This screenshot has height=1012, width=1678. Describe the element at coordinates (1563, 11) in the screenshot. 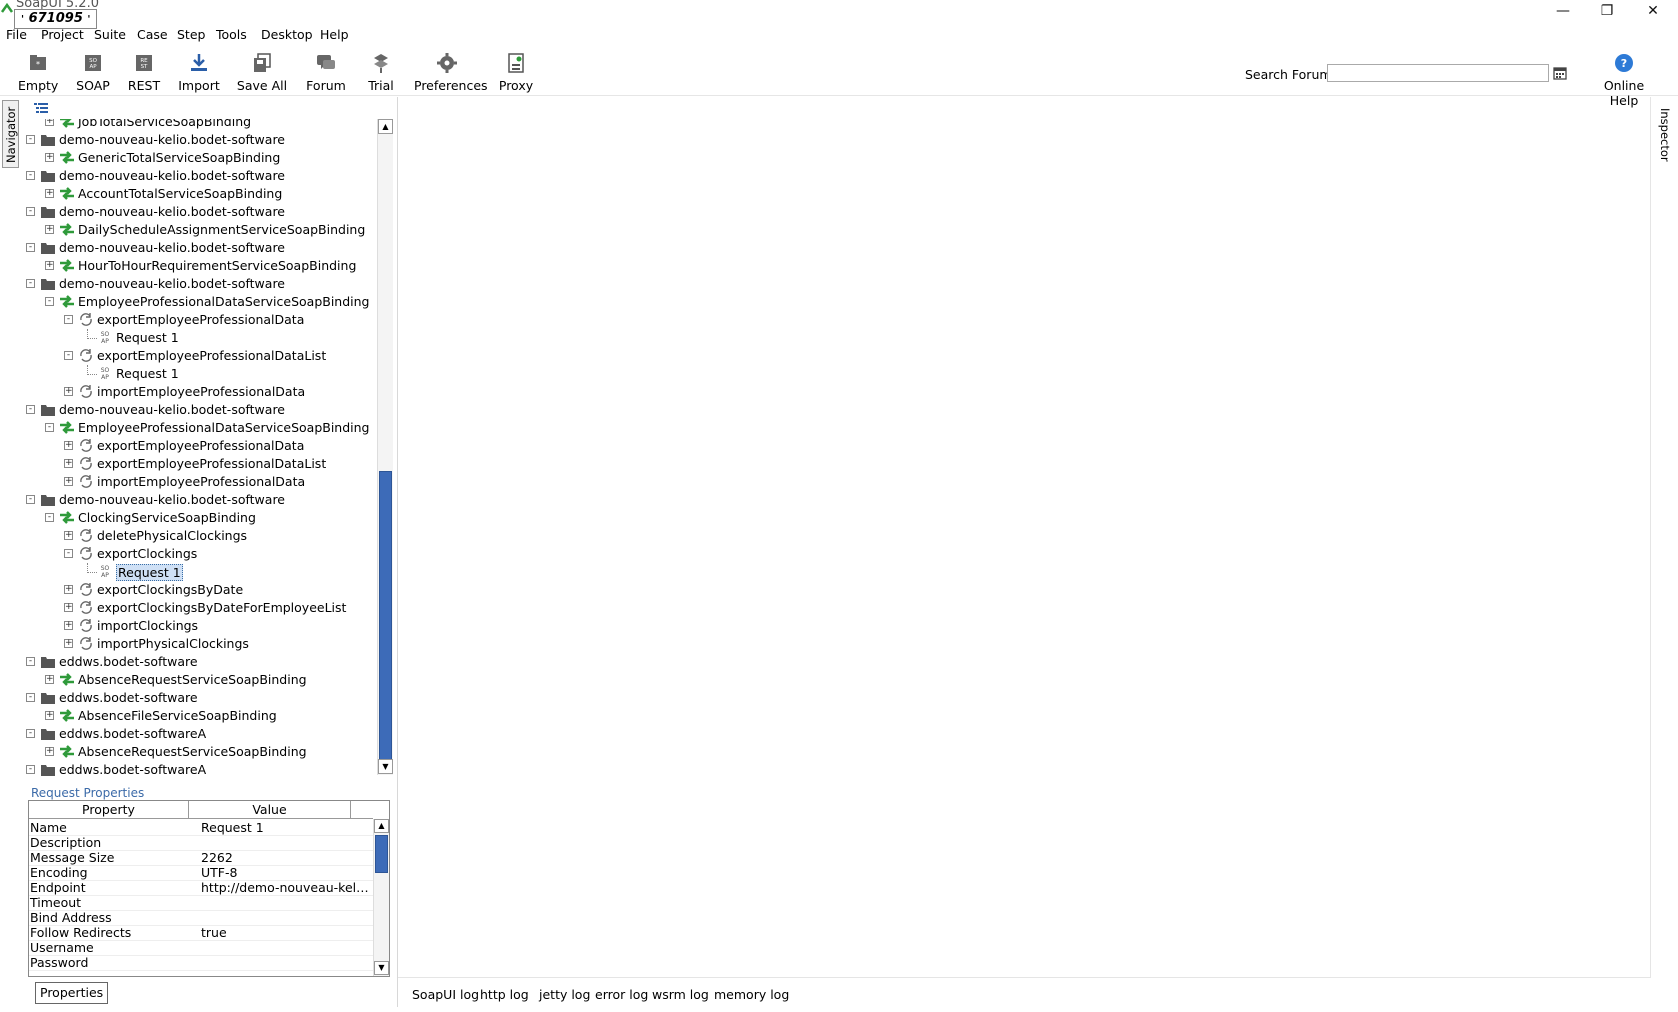

I see `minimize-button: —` at that location.